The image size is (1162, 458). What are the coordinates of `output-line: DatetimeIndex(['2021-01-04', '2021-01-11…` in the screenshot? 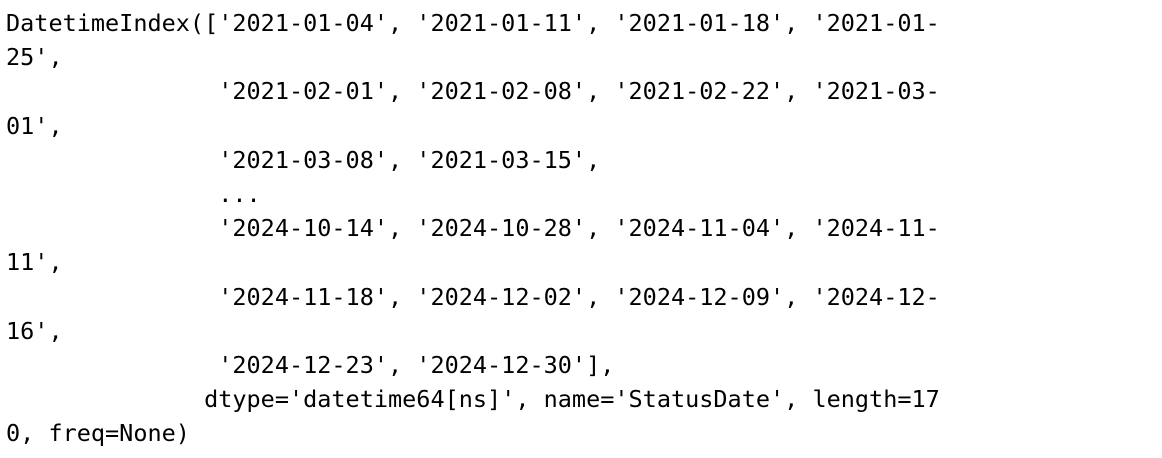 It's located at (473, 23).